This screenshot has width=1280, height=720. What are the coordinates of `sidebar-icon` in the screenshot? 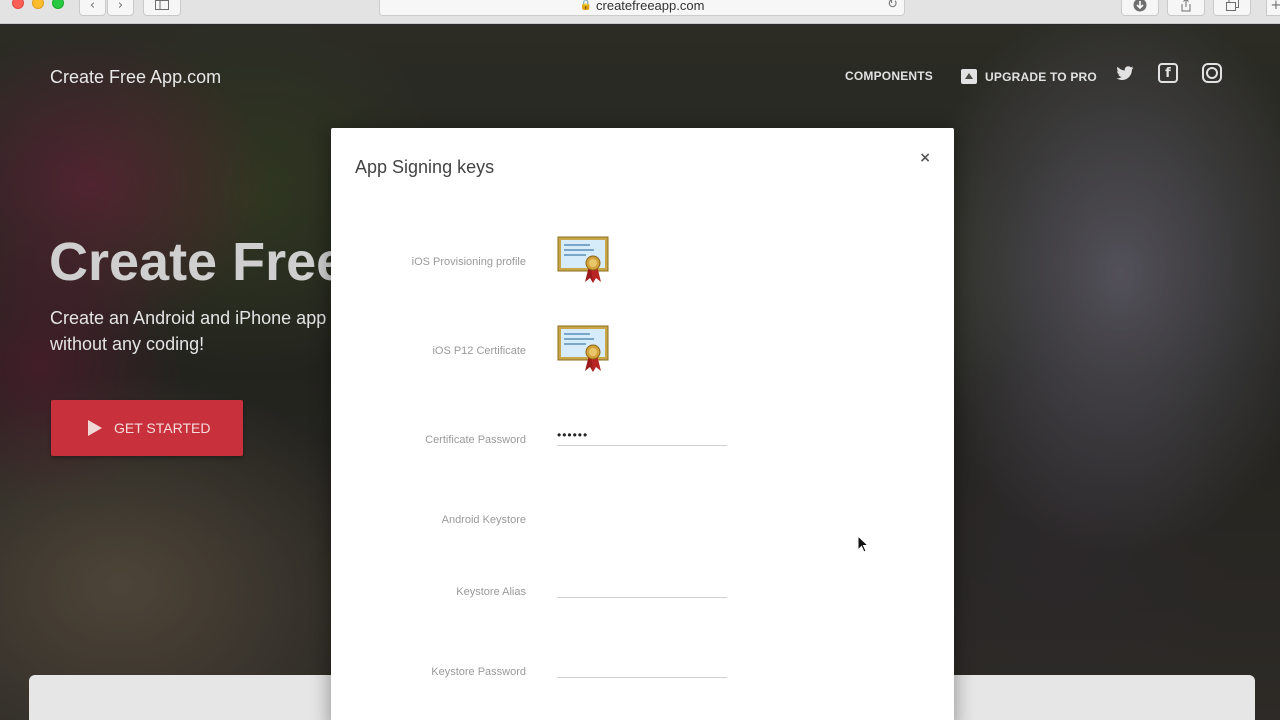 It's located at (162, 5).